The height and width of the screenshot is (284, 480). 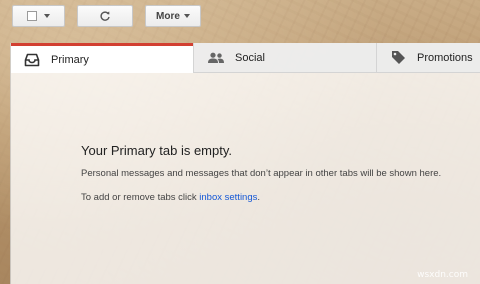 I want to click on tab-social-label: Social, so click(x=250, y=57).